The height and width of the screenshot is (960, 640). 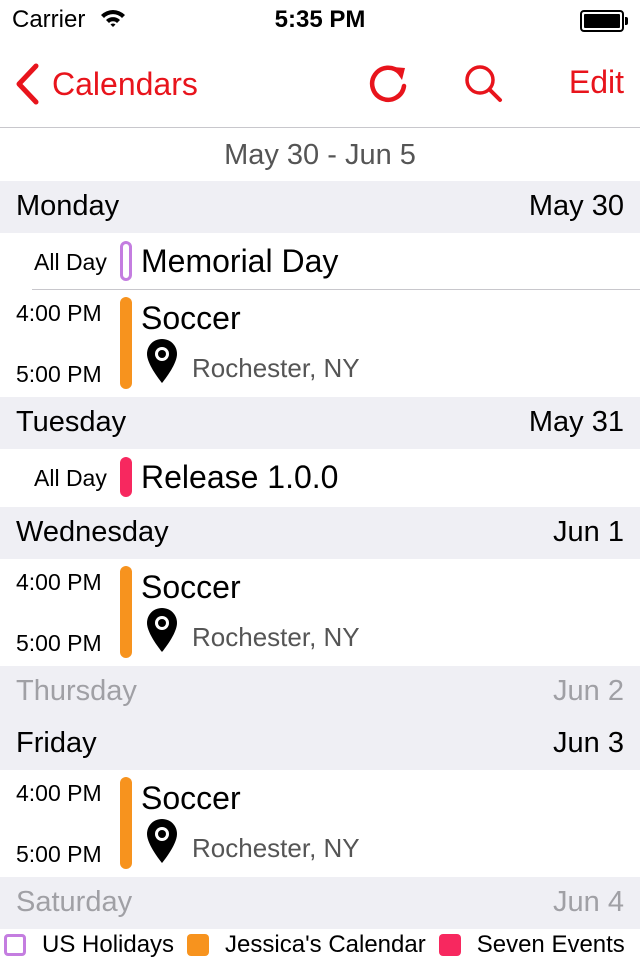 I want to click on day-header-thursday: Thursday Jun 2, so click(x=320, y=692).